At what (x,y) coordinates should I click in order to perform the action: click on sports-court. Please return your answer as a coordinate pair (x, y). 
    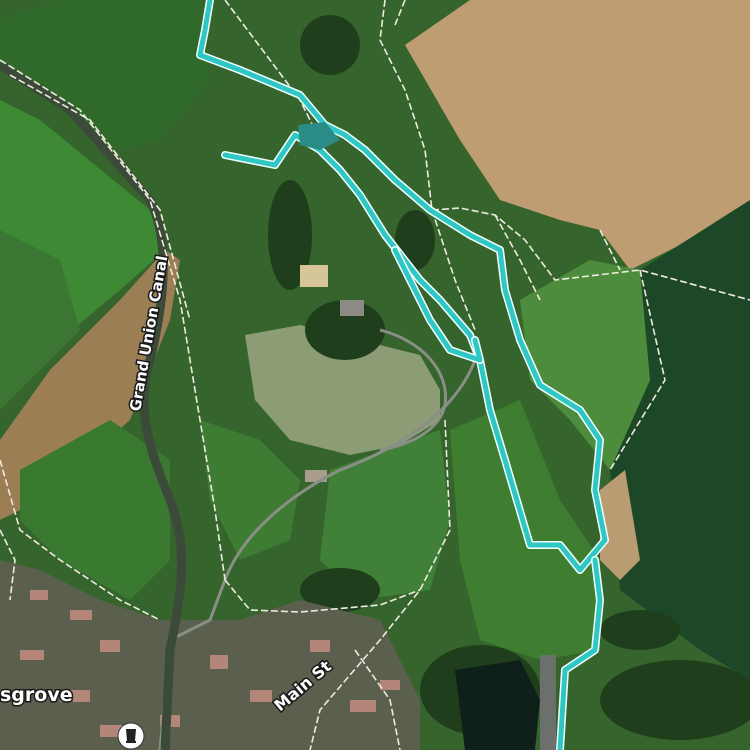
    Looking at the image, I should click on (314, 276).